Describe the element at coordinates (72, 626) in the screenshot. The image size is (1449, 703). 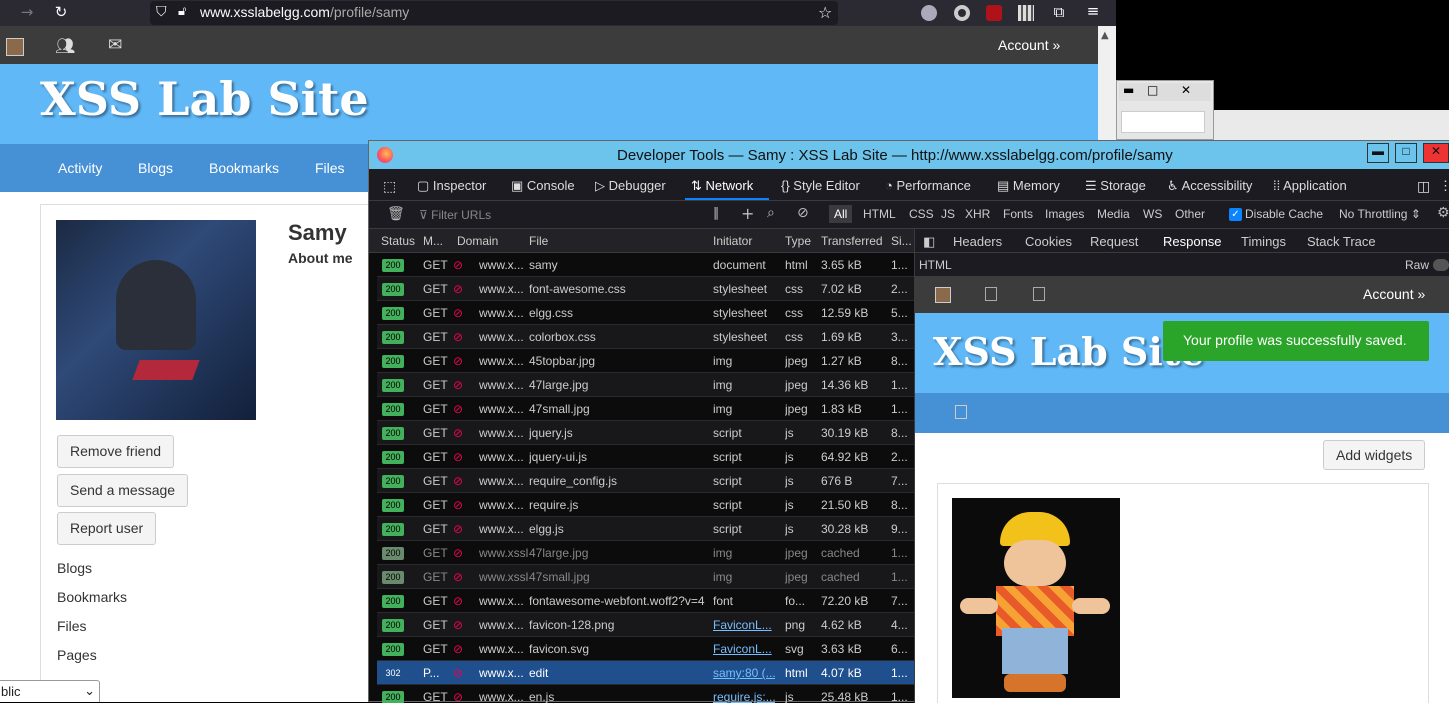
I see `sidebar-link-files: Files` at that location.